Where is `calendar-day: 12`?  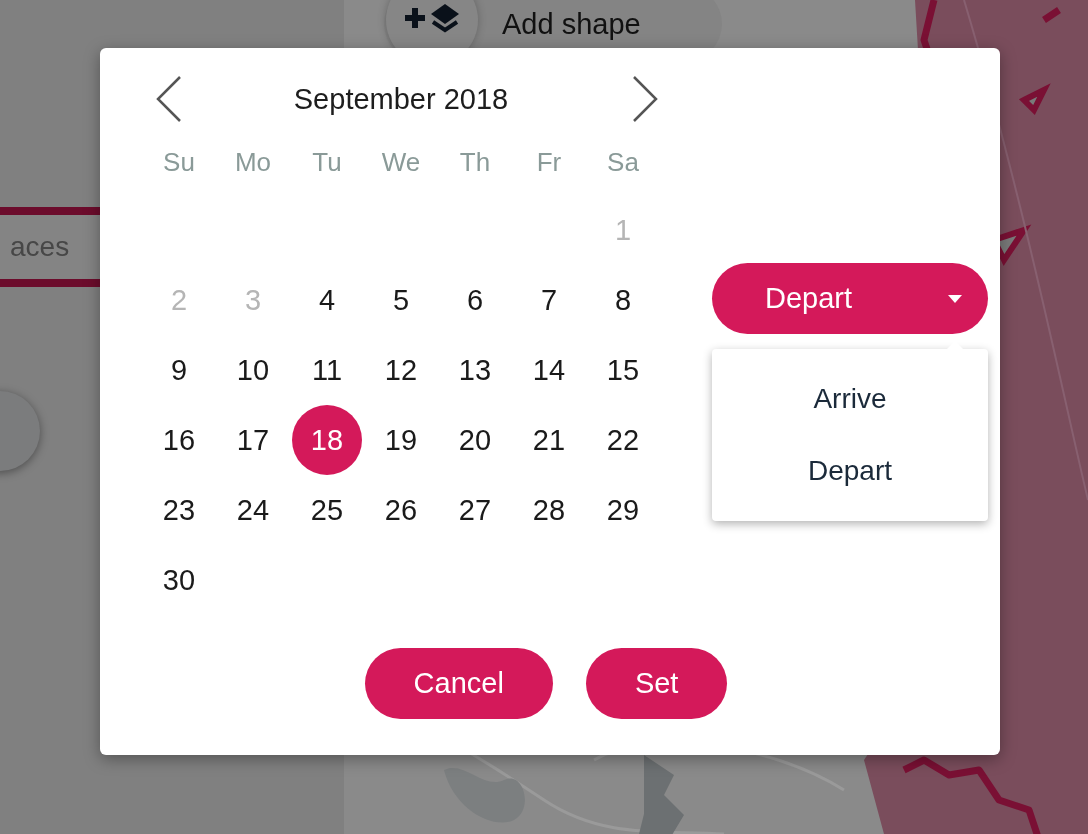
calendar-day: 12 is located at coordinates (401, 370).